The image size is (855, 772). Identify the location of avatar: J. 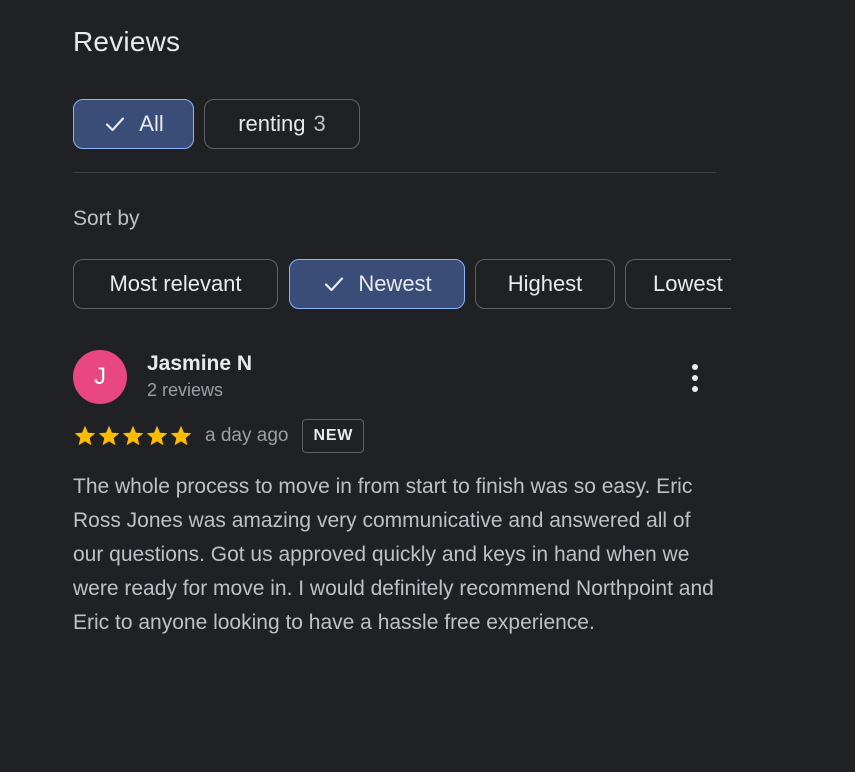
(100, 377).